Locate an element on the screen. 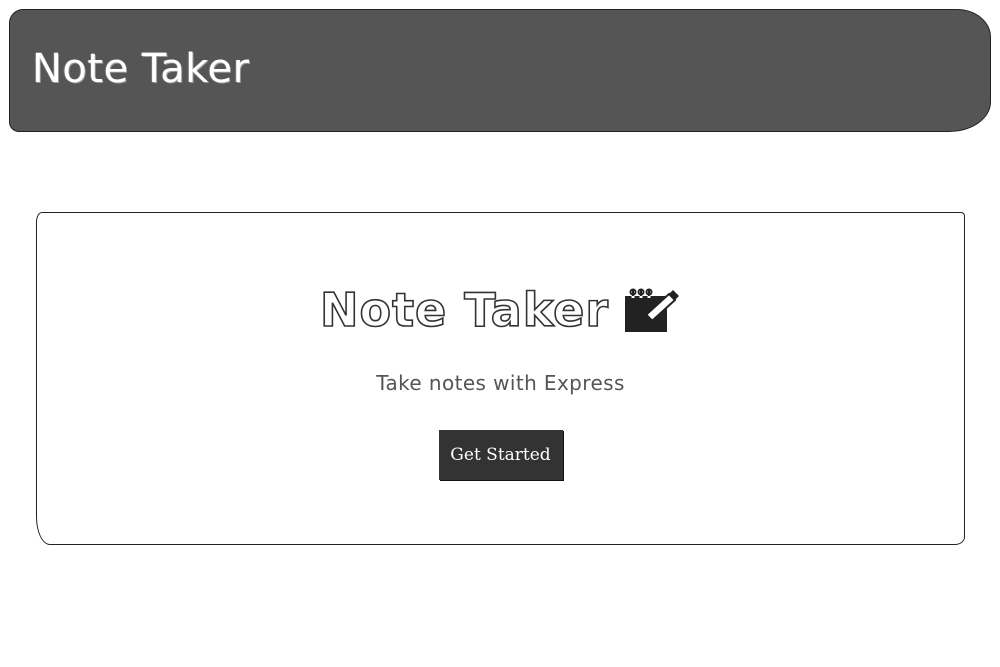 The height and width of the screenshot is (667, 1000). note-edit-icon is located at coordinates (652, 311).